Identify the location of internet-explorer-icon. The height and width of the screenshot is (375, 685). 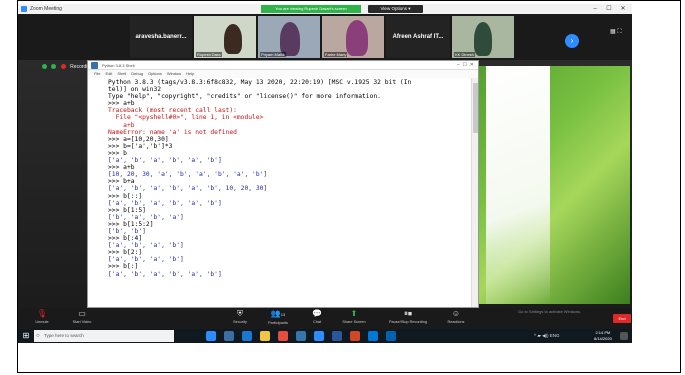
(373, 336).